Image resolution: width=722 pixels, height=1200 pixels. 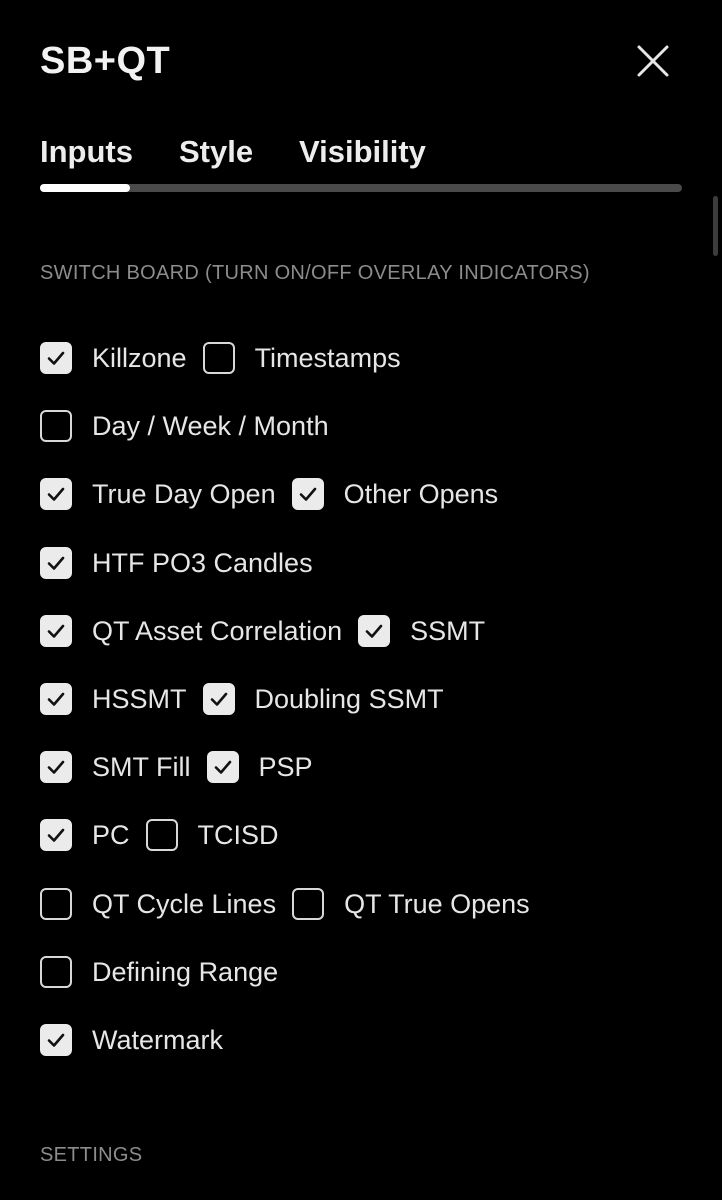 I want to click on option-watermark: Watermark, so click(x=131, y=1040).